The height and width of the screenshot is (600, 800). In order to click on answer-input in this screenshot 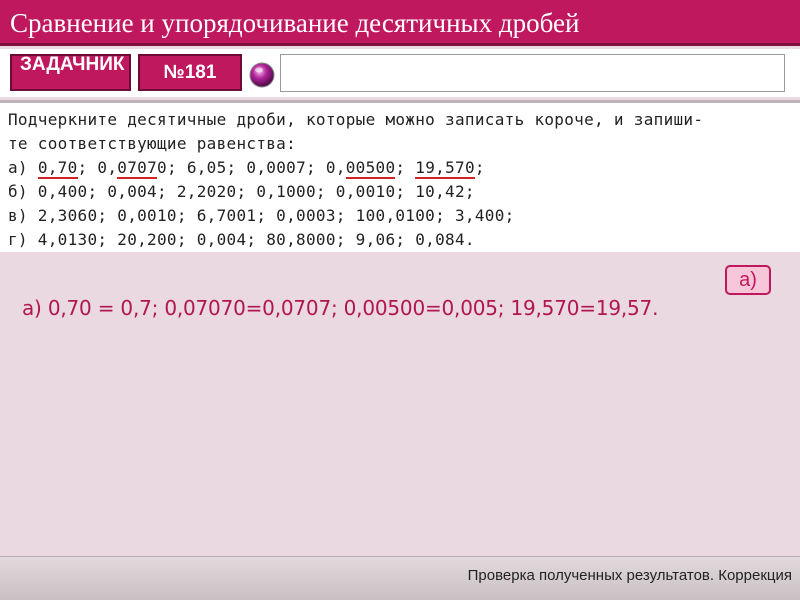, I will do `click(532, 73)`.